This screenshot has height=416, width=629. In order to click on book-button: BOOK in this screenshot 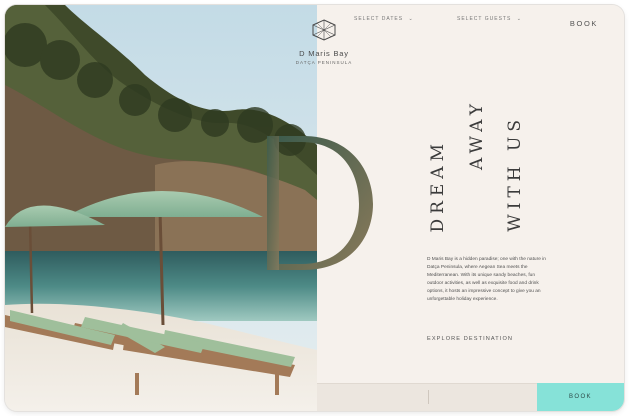, I will do `click(580, 397)`.